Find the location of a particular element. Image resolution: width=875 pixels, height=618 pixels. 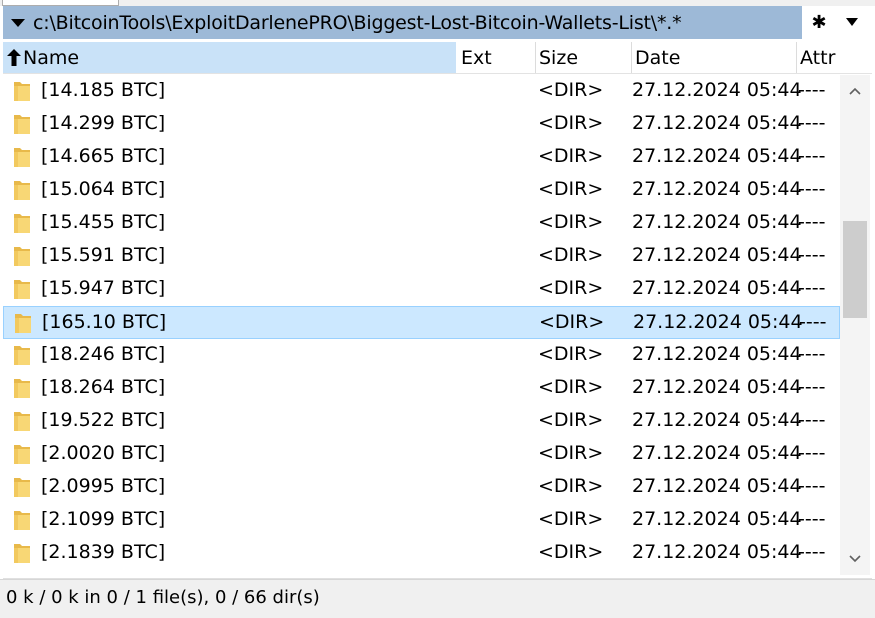

file-row: [2.0995 BTC] <DIR> 27.12.2024 05:44 ---- is located at coordinates (421, 487).